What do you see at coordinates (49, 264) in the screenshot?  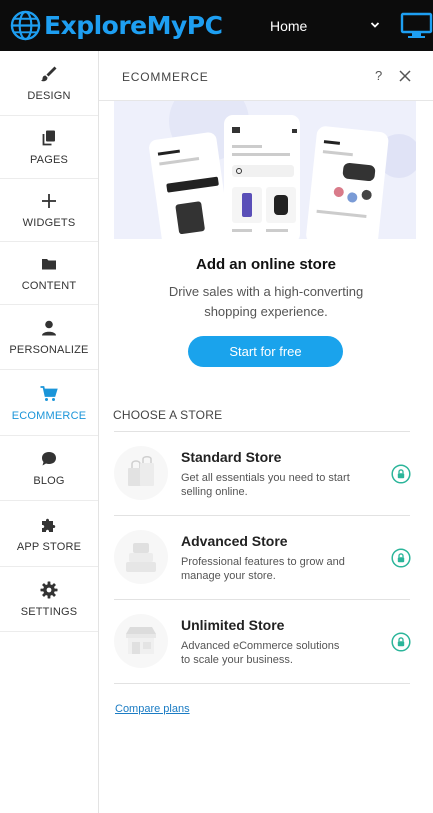 I see `folder-icon` at bounding box center [49, 264].